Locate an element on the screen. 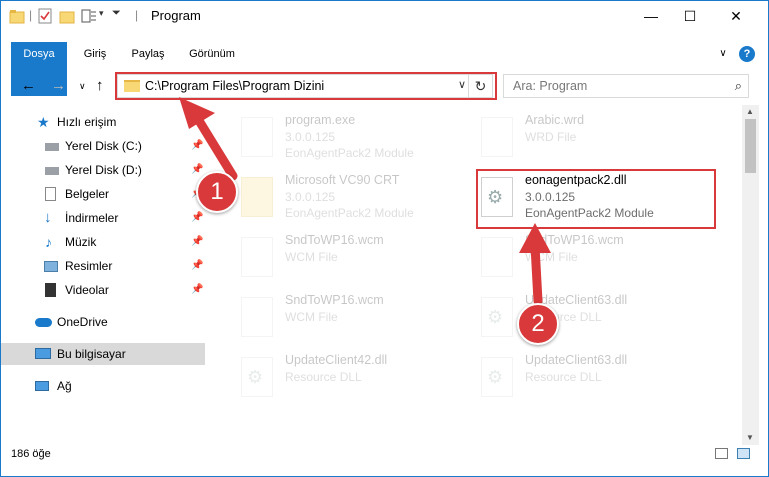 Image resolution: width=769 pixels, height=477 pixels. cloud-icon is located at coordinates (43, 322).